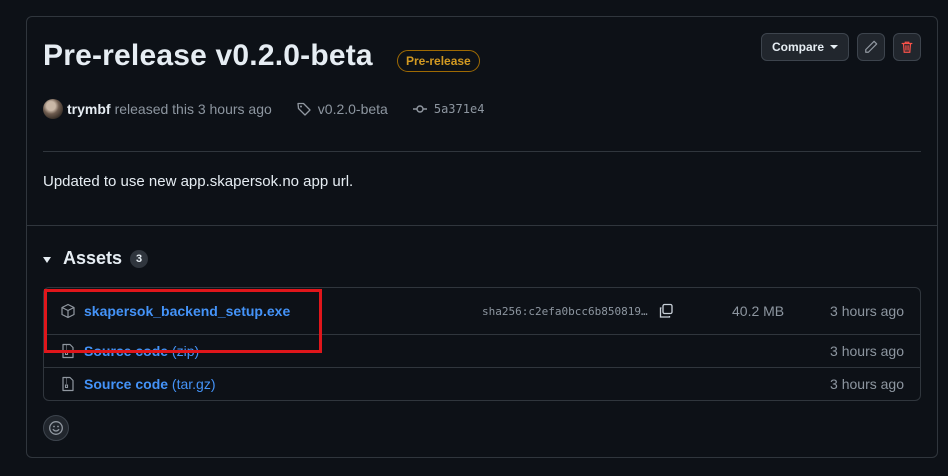 The height and width of the screenshot is (476, 948). I want to click on caret-down-icon, so click(834, 47).